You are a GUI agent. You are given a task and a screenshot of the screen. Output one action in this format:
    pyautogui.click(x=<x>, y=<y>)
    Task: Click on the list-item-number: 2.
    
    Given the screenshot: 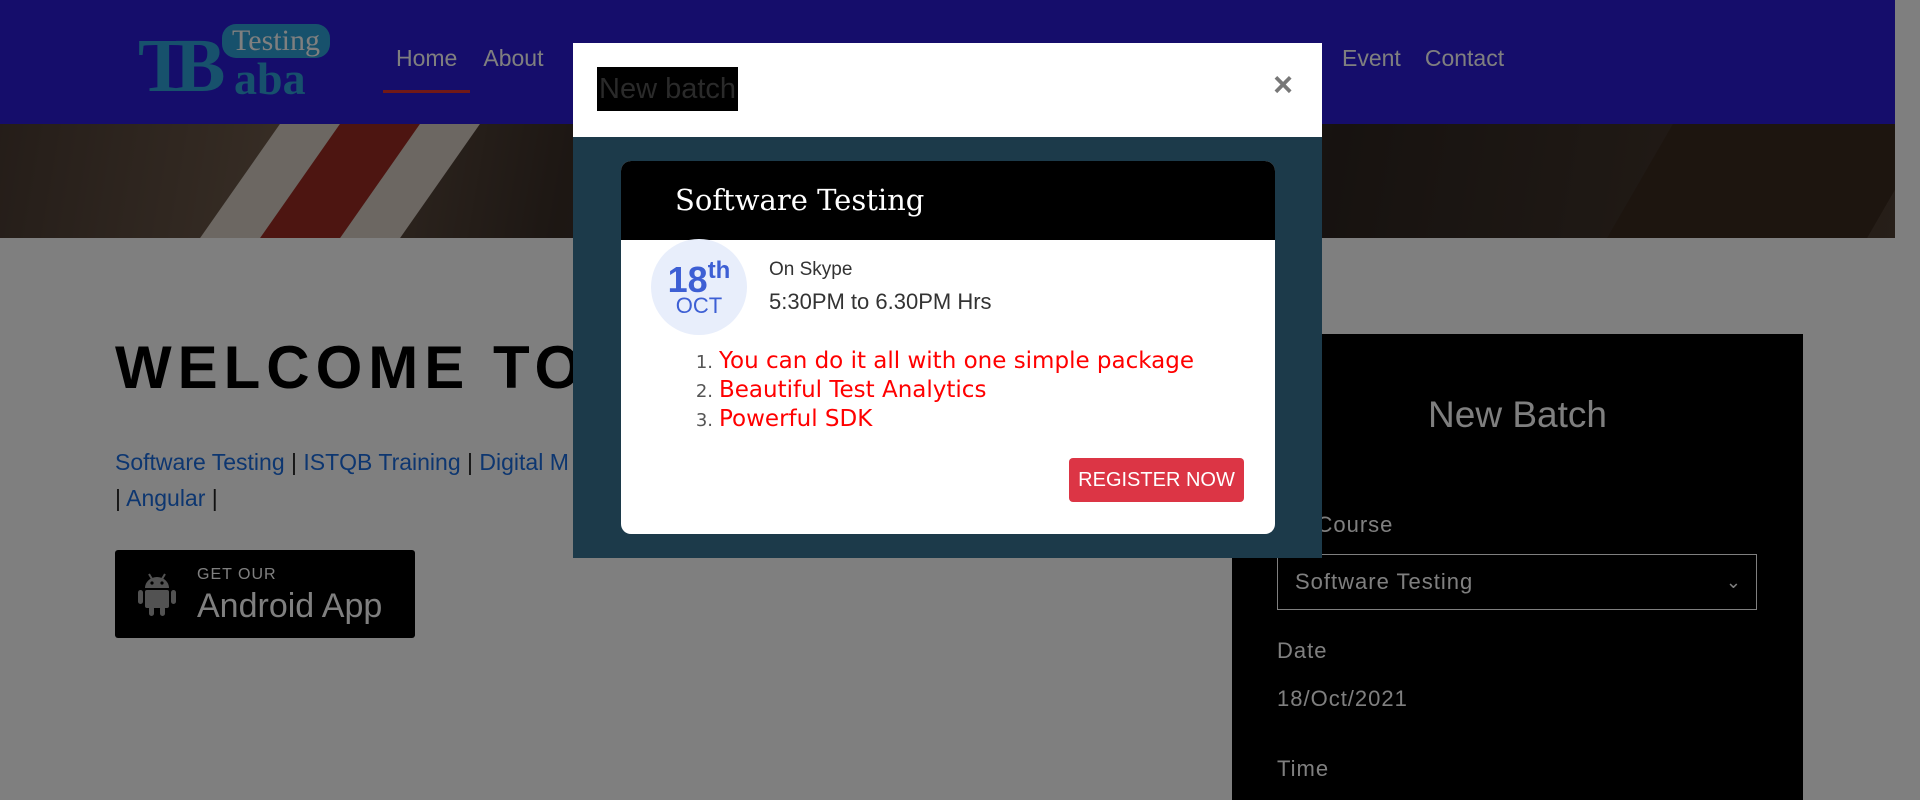 What is the action you would take?
    pyautogui.click(x=704, y=391)
    